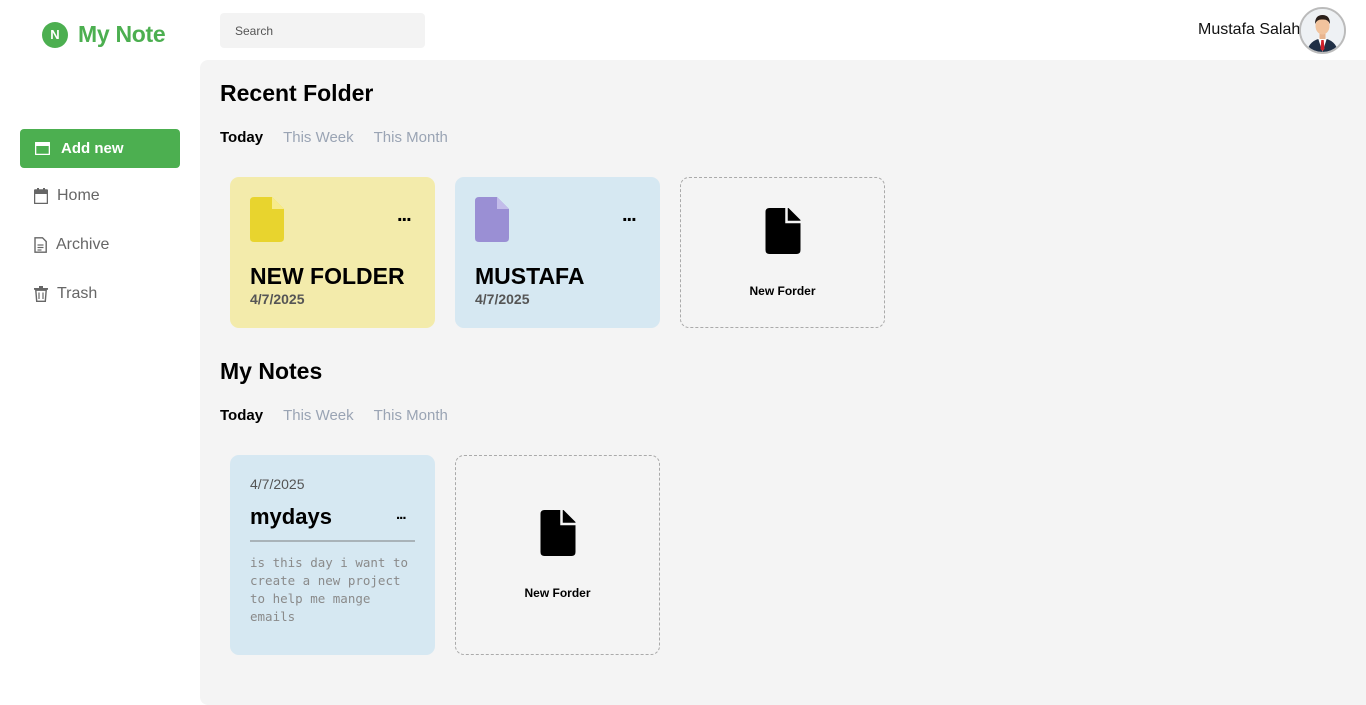  I want to click on my-notes-tabs: Today This Week This Month, so click(334, 415).